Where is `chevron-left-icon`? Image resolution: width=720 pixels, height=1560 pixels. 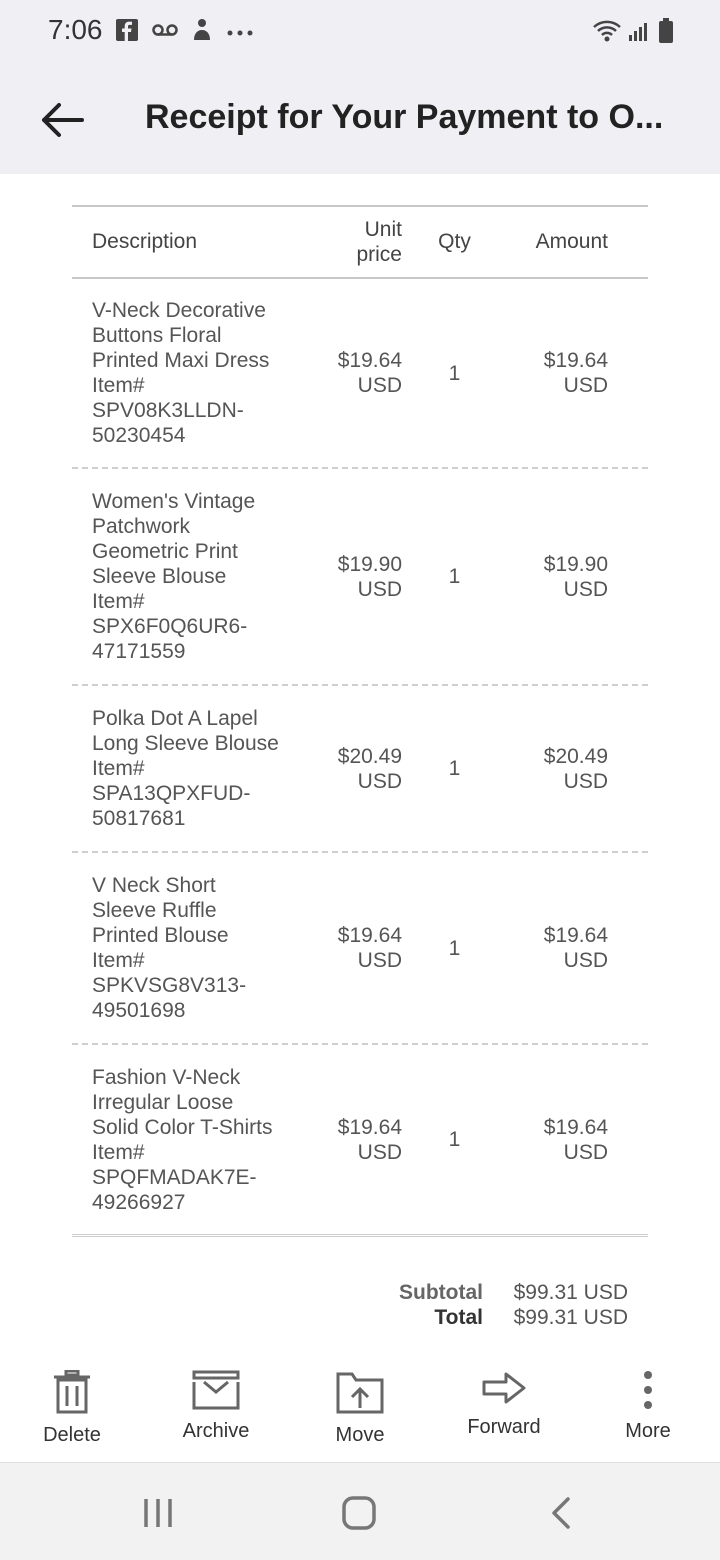
chevron-left-icon is located at coordinates (561, 1513).